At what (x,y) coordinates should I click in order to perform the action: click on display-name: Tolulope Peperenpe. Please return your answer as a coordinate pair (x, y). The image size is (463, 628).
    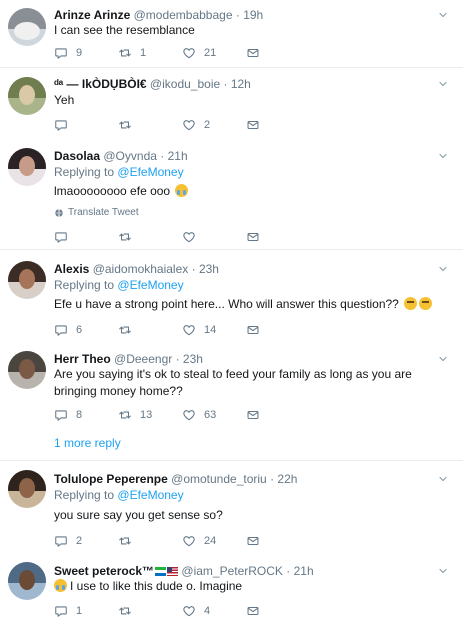
    Looking at the image, I should click on (111, 479).